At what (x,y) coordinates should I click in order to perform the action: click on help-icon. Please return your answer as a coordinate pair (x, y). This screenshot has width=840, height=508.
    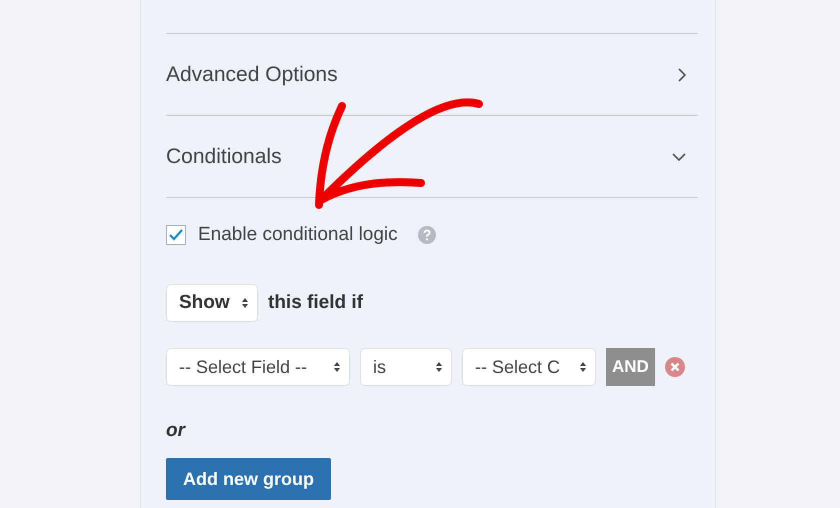
    Looking at the image, I should click on (427, 235).